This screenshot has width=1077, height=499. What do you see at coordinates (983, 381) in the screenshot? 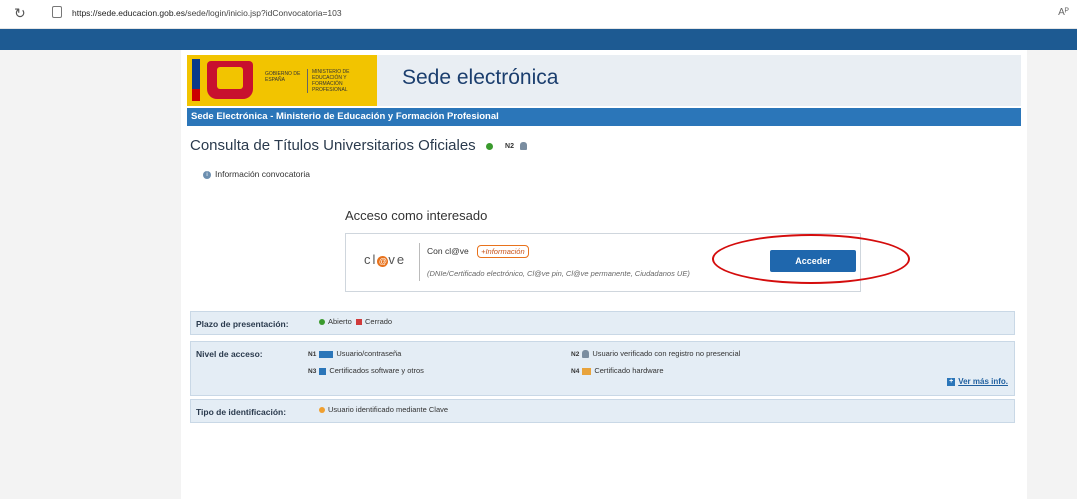
I see `ver-mas-info-label: Ver más info.` at bounding box center [983, 381].